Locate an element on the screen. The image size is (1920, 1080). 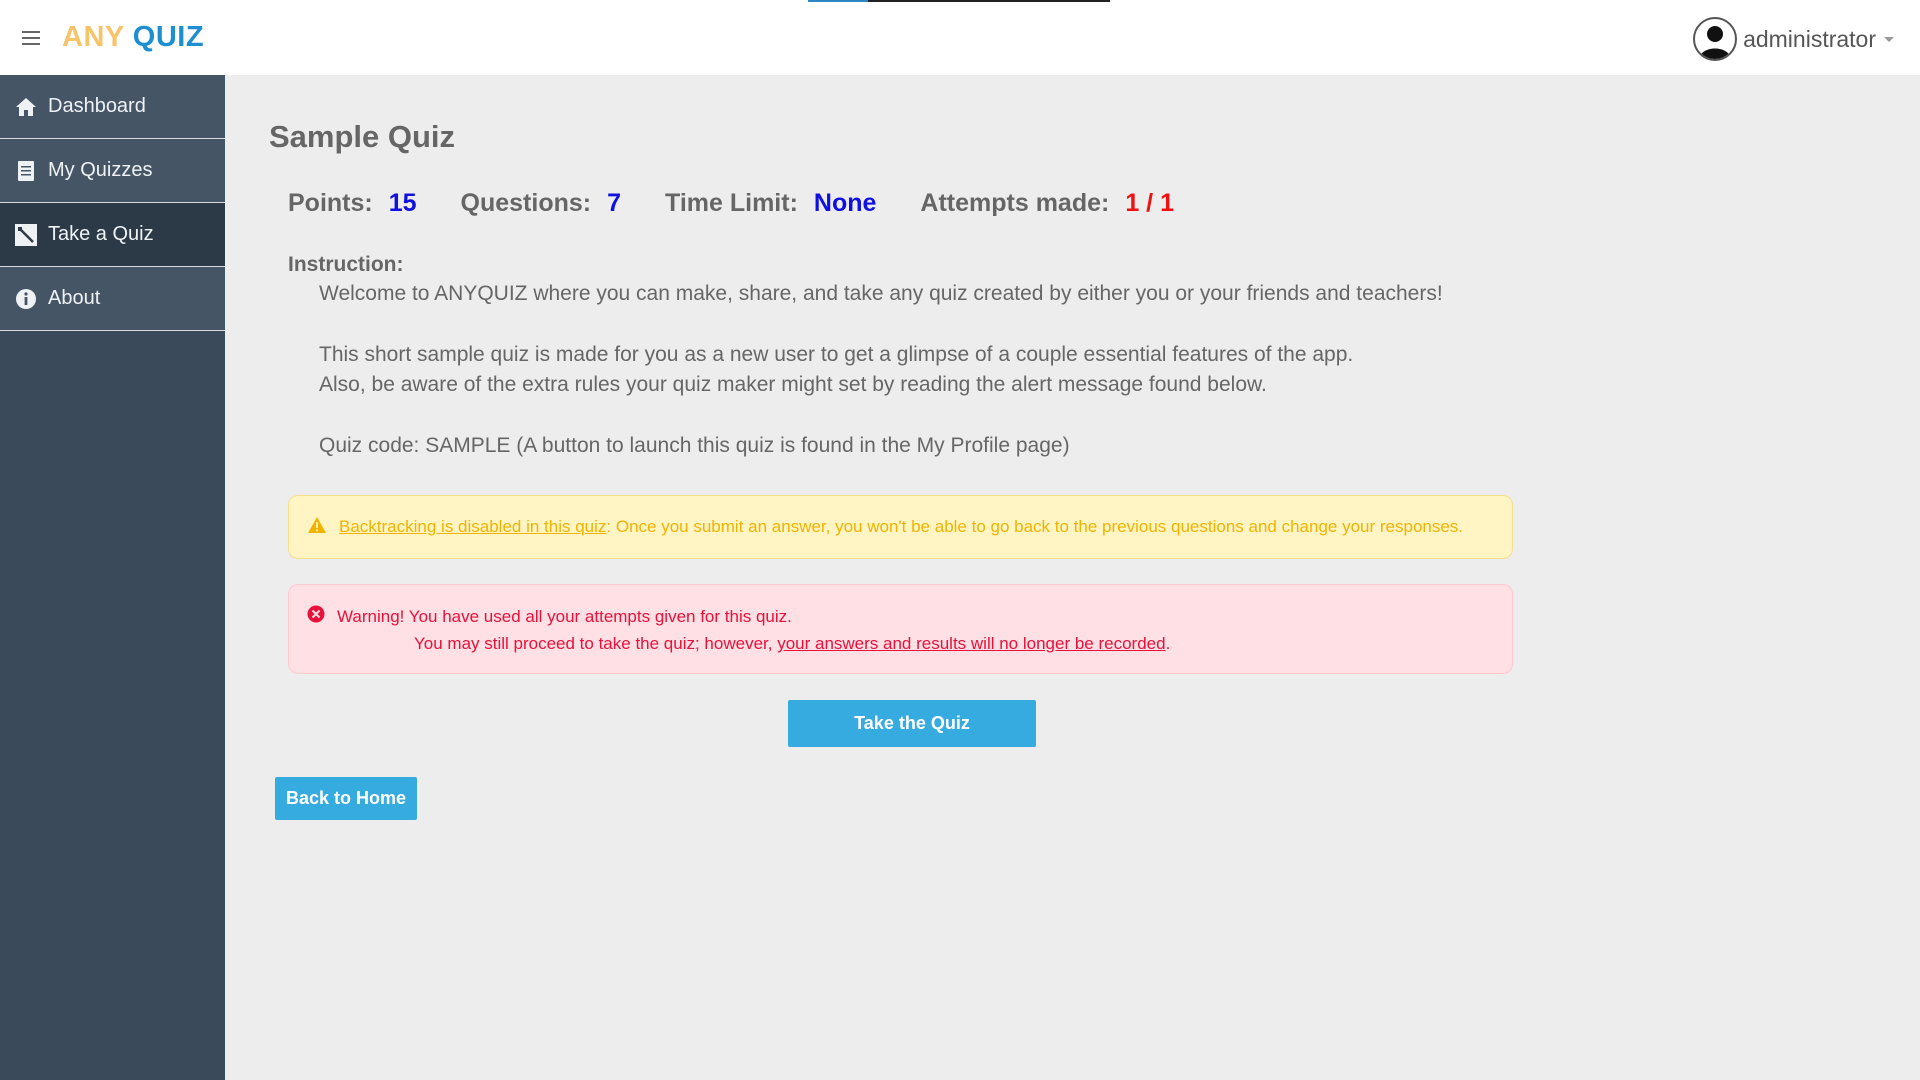
document-icon is located at coordinates (26, 171).